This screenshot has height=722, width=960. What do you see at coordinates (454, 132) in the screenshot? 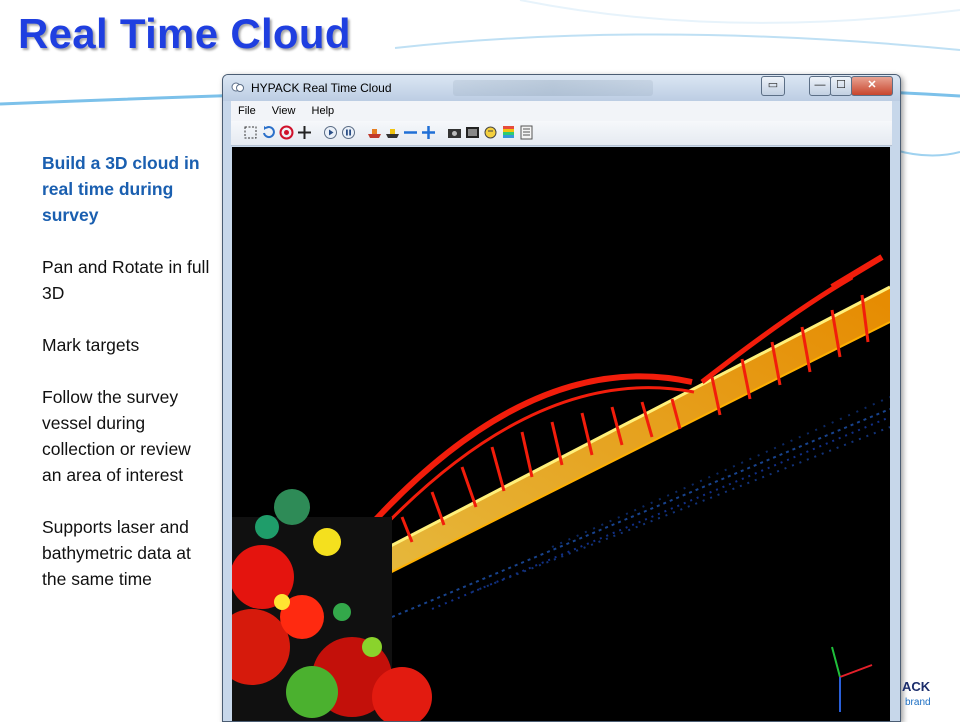
I see `camera-icon` at bounding box center [454, 132].